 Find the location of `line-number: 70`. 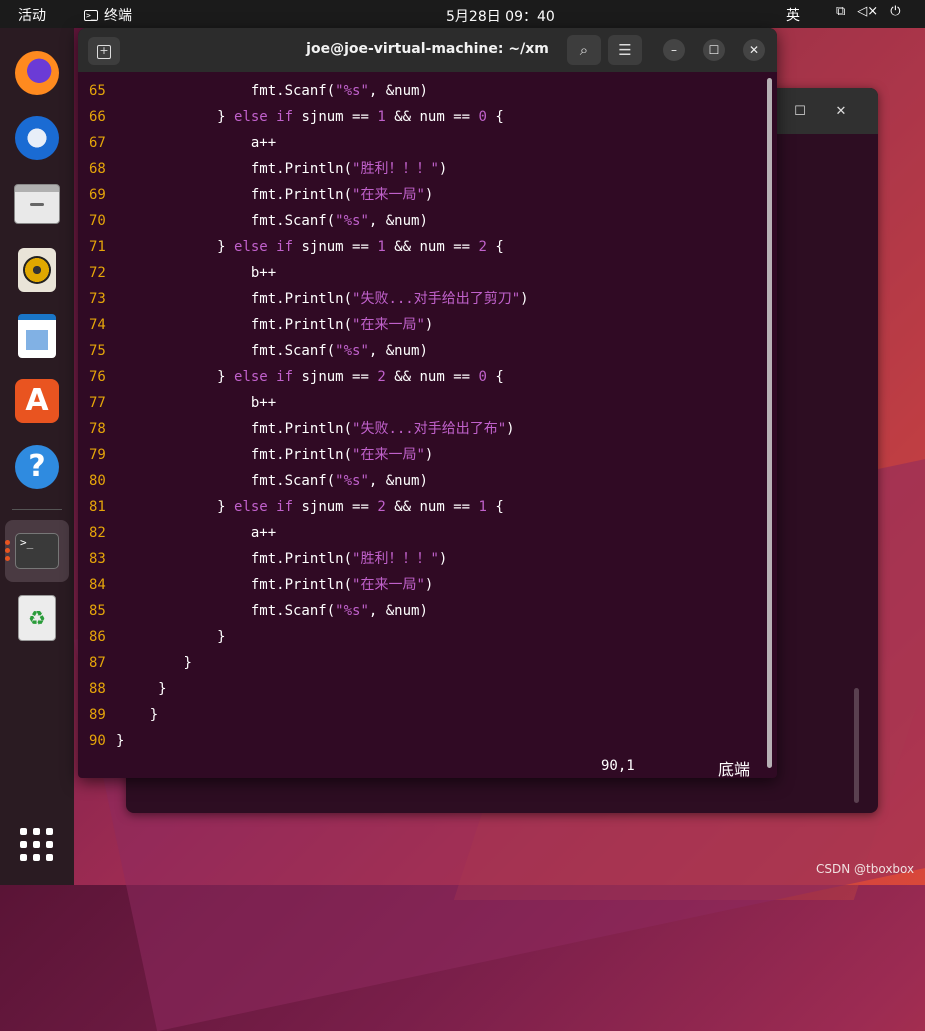

line-number: 70 is located at coordinates (97, 221).